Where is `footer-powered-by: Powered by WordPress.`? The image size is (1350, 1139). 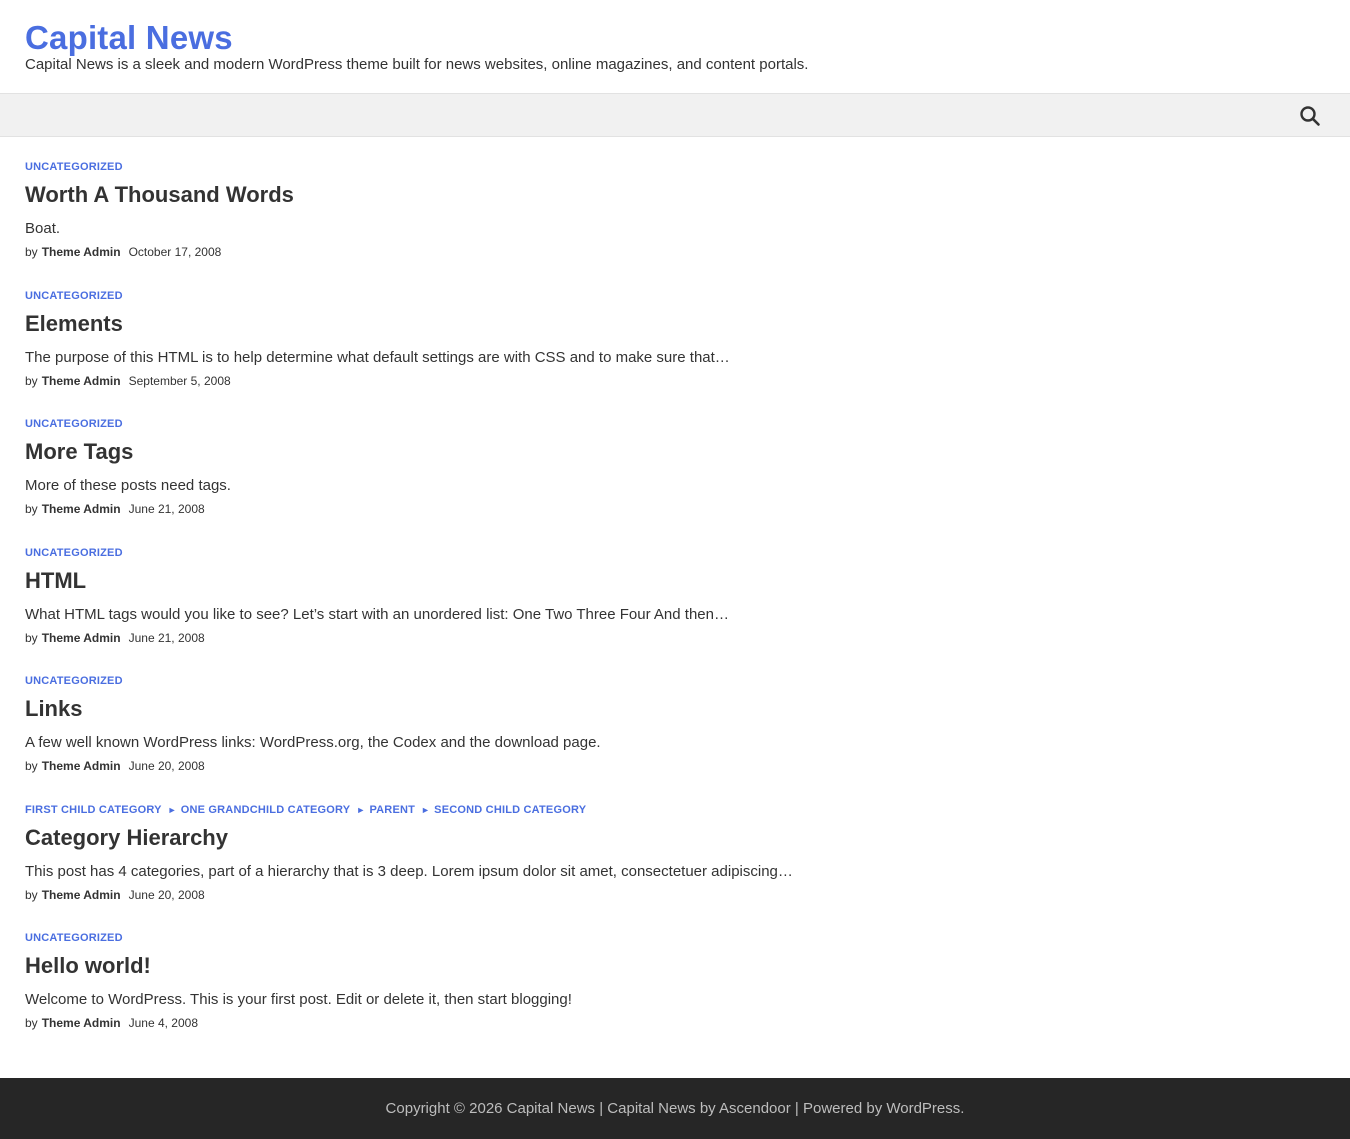 footer-powered-by: Powered by WordPress. is located at coordinates (883, 1108).